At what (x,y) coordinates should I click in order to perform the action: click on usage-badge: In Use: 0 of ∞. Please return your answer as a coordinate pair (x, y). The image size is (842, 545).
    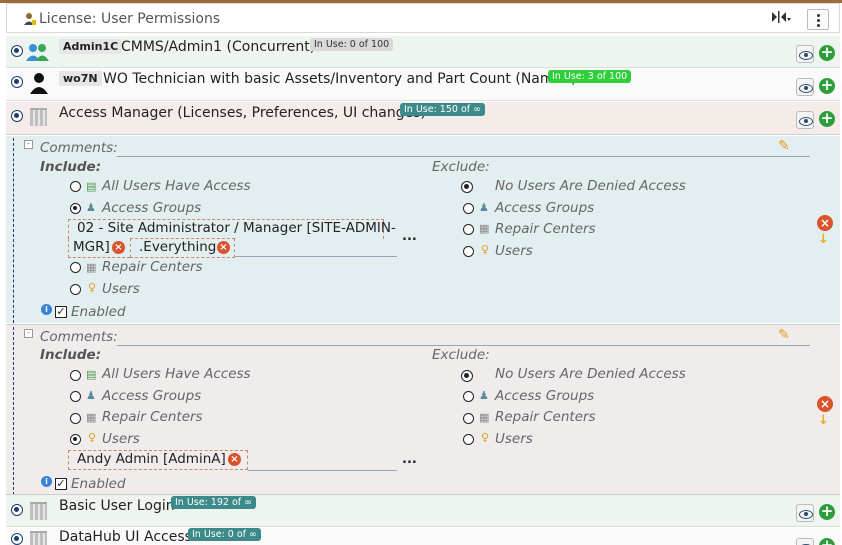
    Looking at the image, I should click on (224, 534).